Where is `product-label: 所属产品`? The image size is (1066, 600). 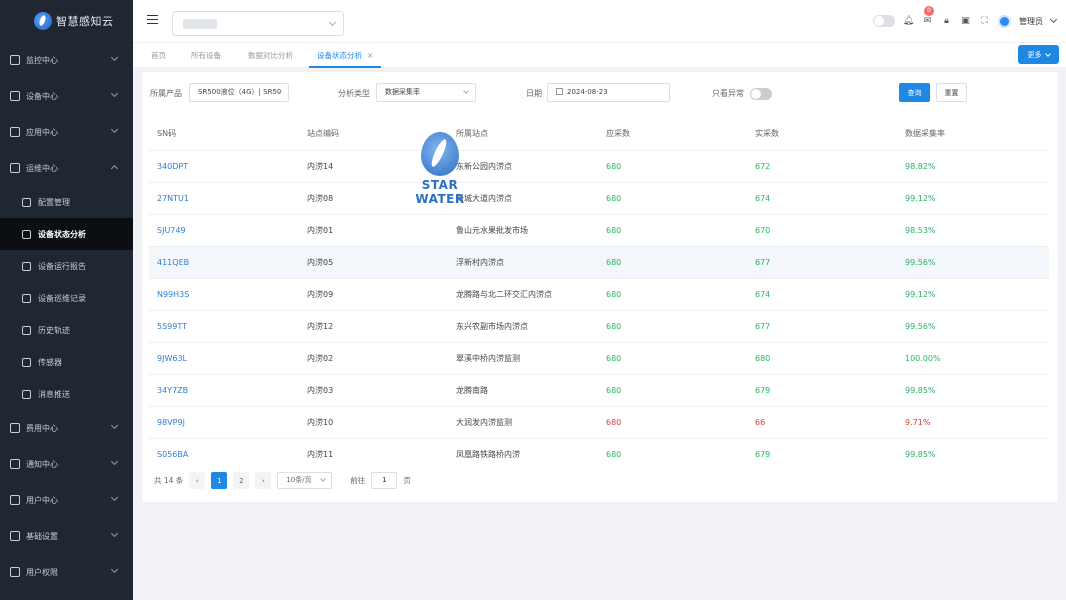
product-label: 所属产品 is located at coordinates (166, 93).